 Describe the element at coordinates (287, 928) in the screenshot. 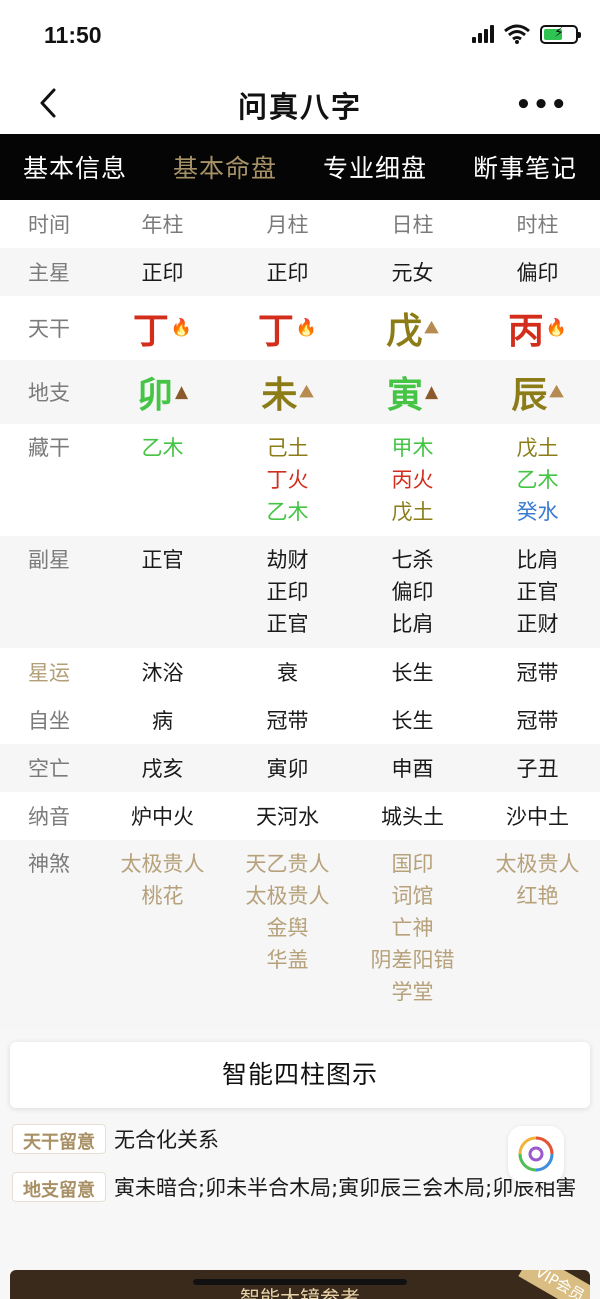

I see `spirit-star: 金舆` at that location.